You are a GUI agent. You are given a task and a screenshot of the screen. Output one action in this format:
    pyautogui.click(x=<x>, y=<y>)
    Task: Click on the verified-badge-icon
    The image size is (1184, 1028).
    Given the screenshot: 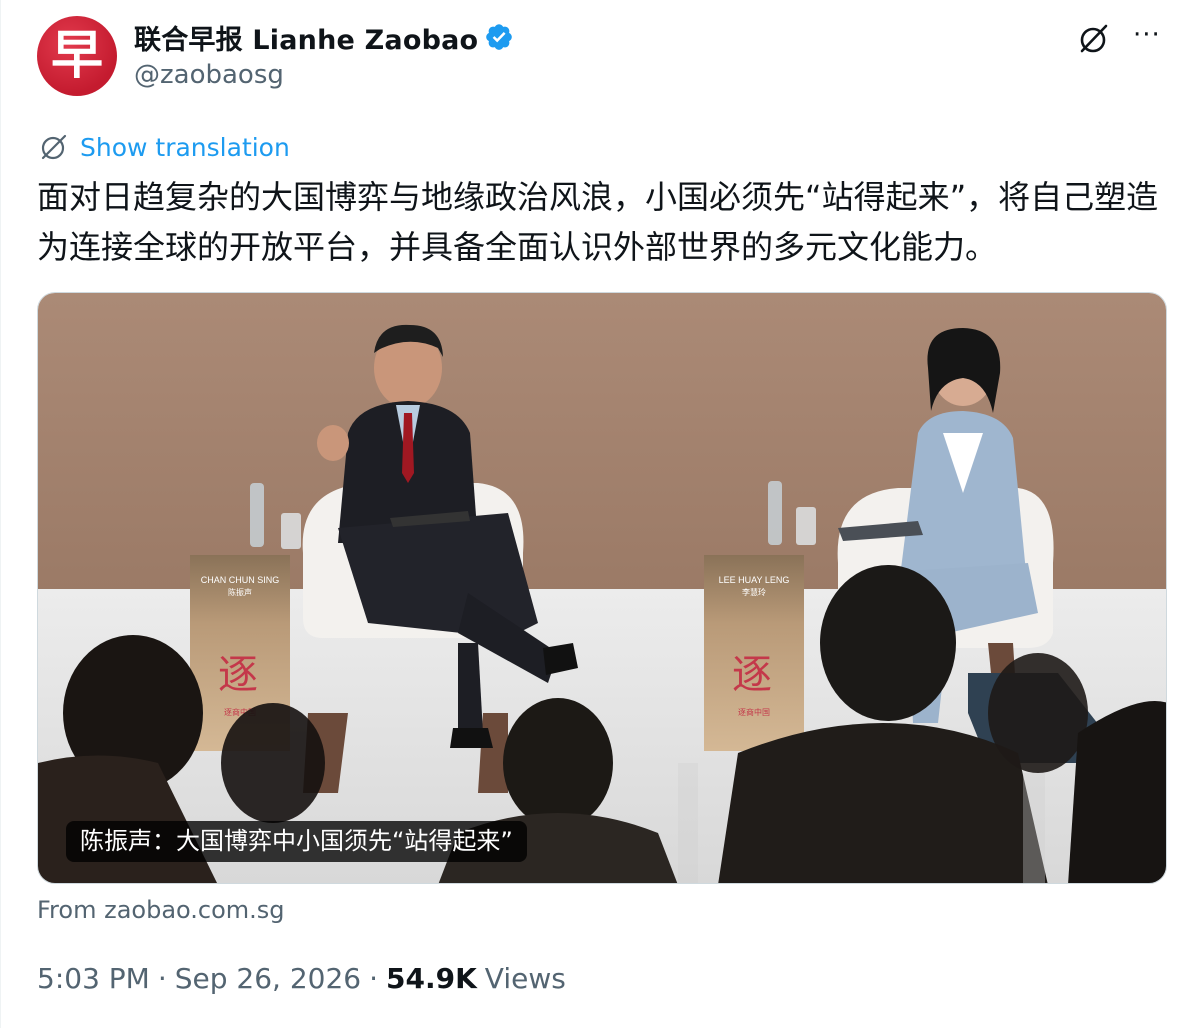 What is the action you would take?
    pyautogui.click(x=499, y=37)
    